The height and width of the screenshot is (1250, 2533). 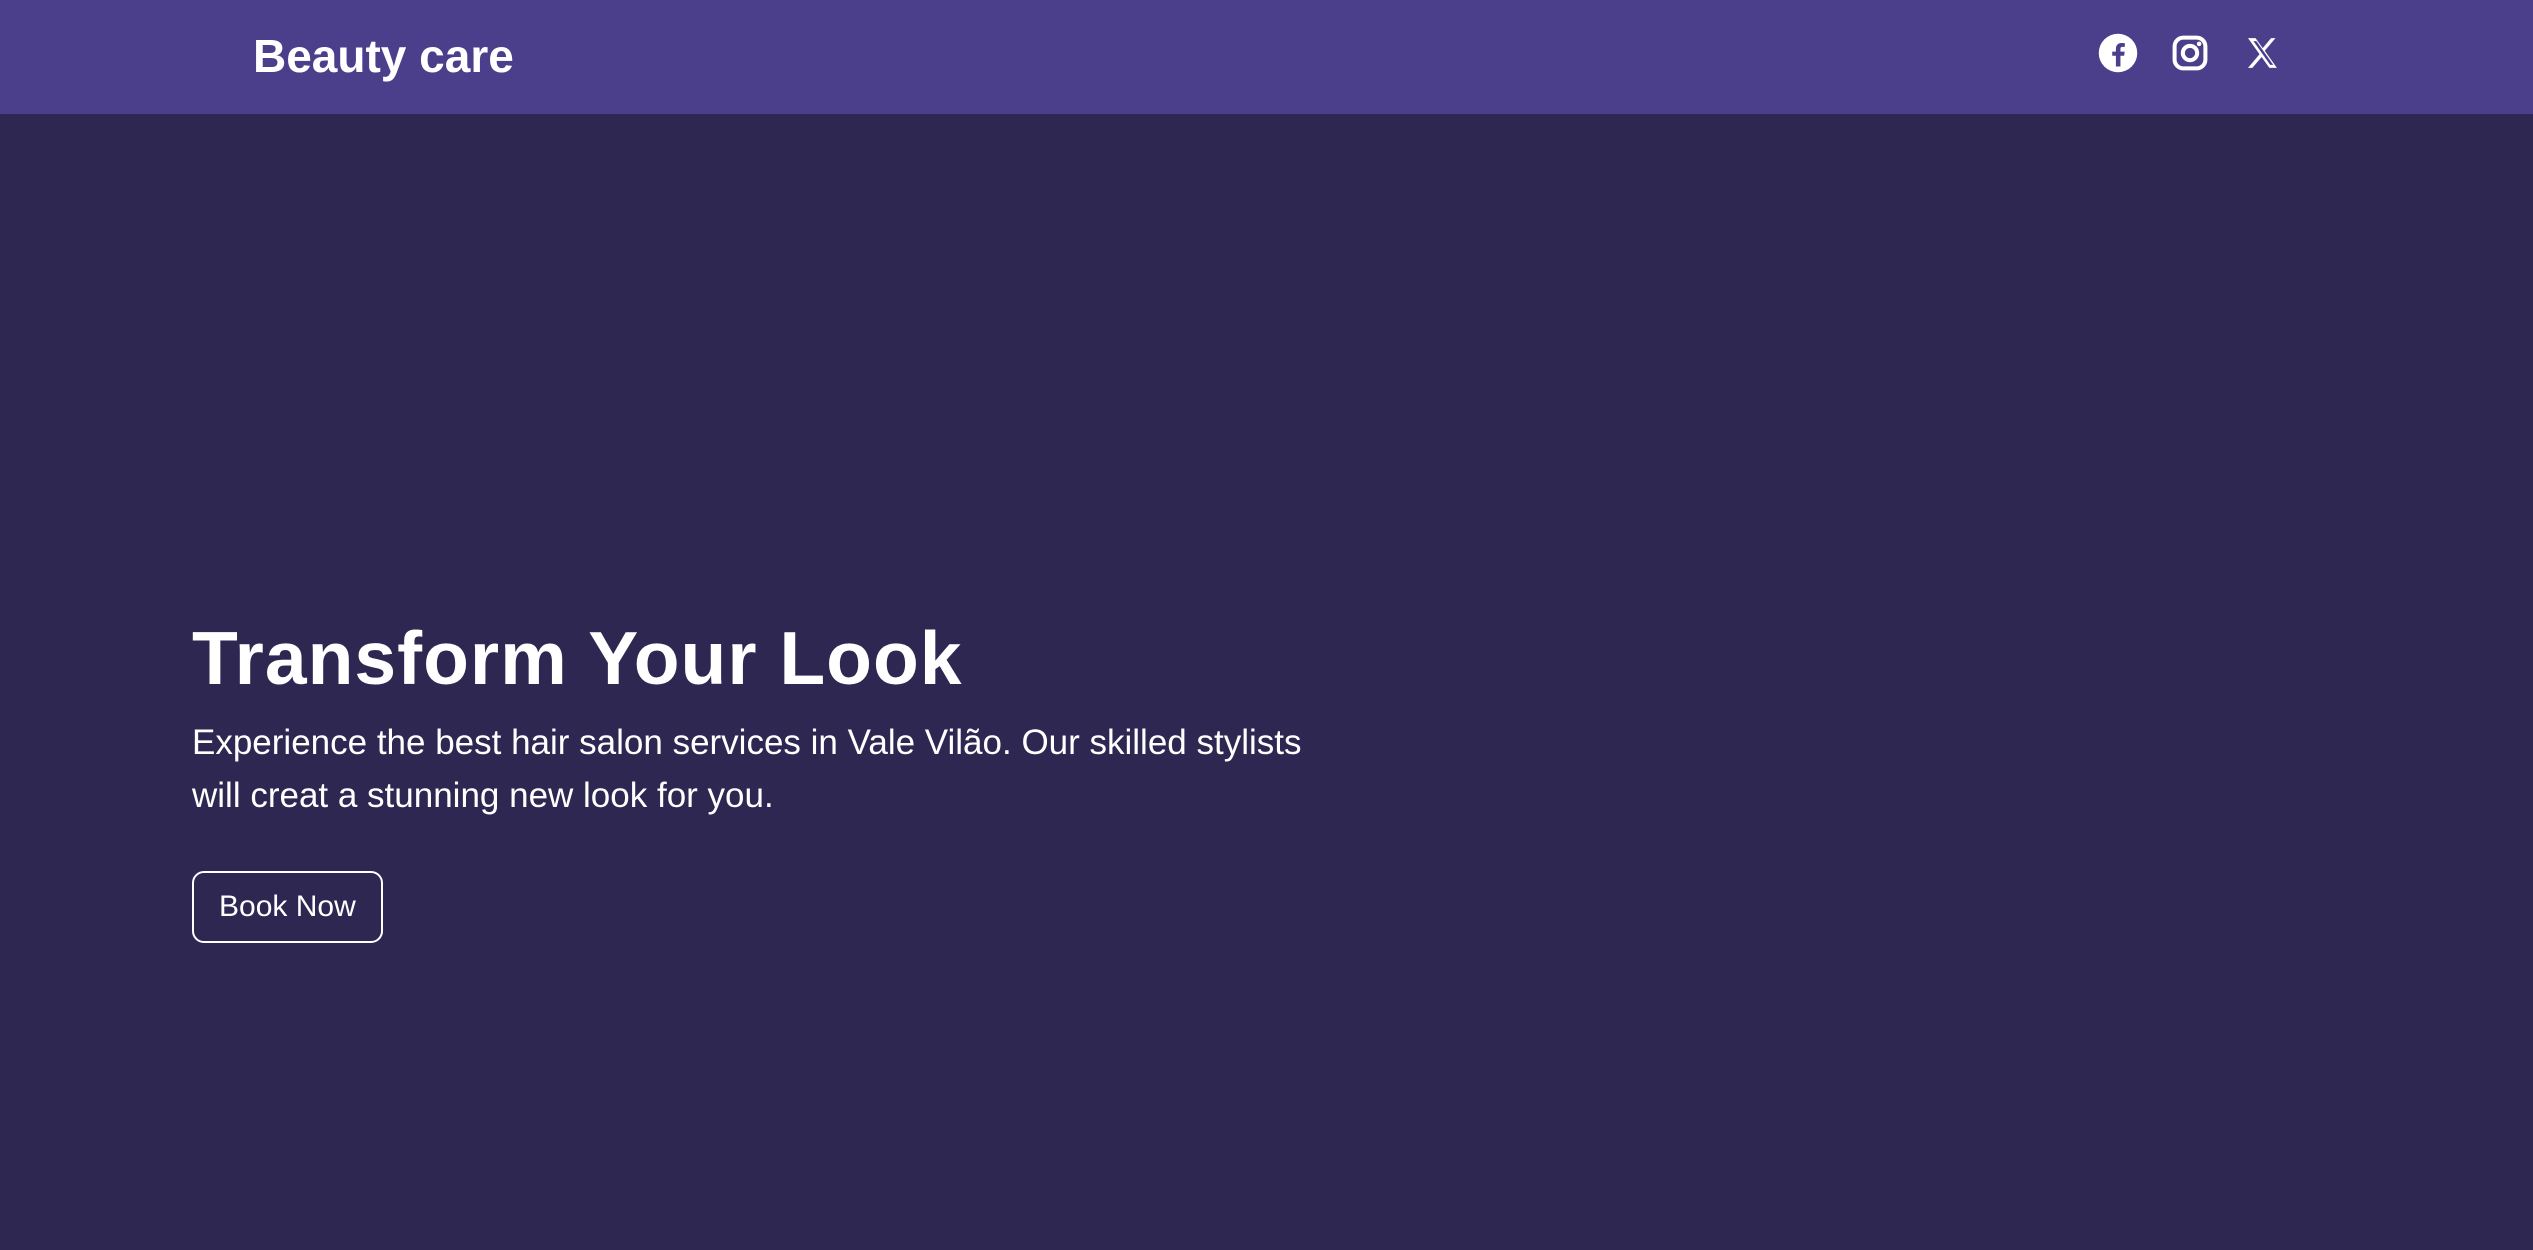 I want to click on instagram-icon, so click(x=2190, y=53).